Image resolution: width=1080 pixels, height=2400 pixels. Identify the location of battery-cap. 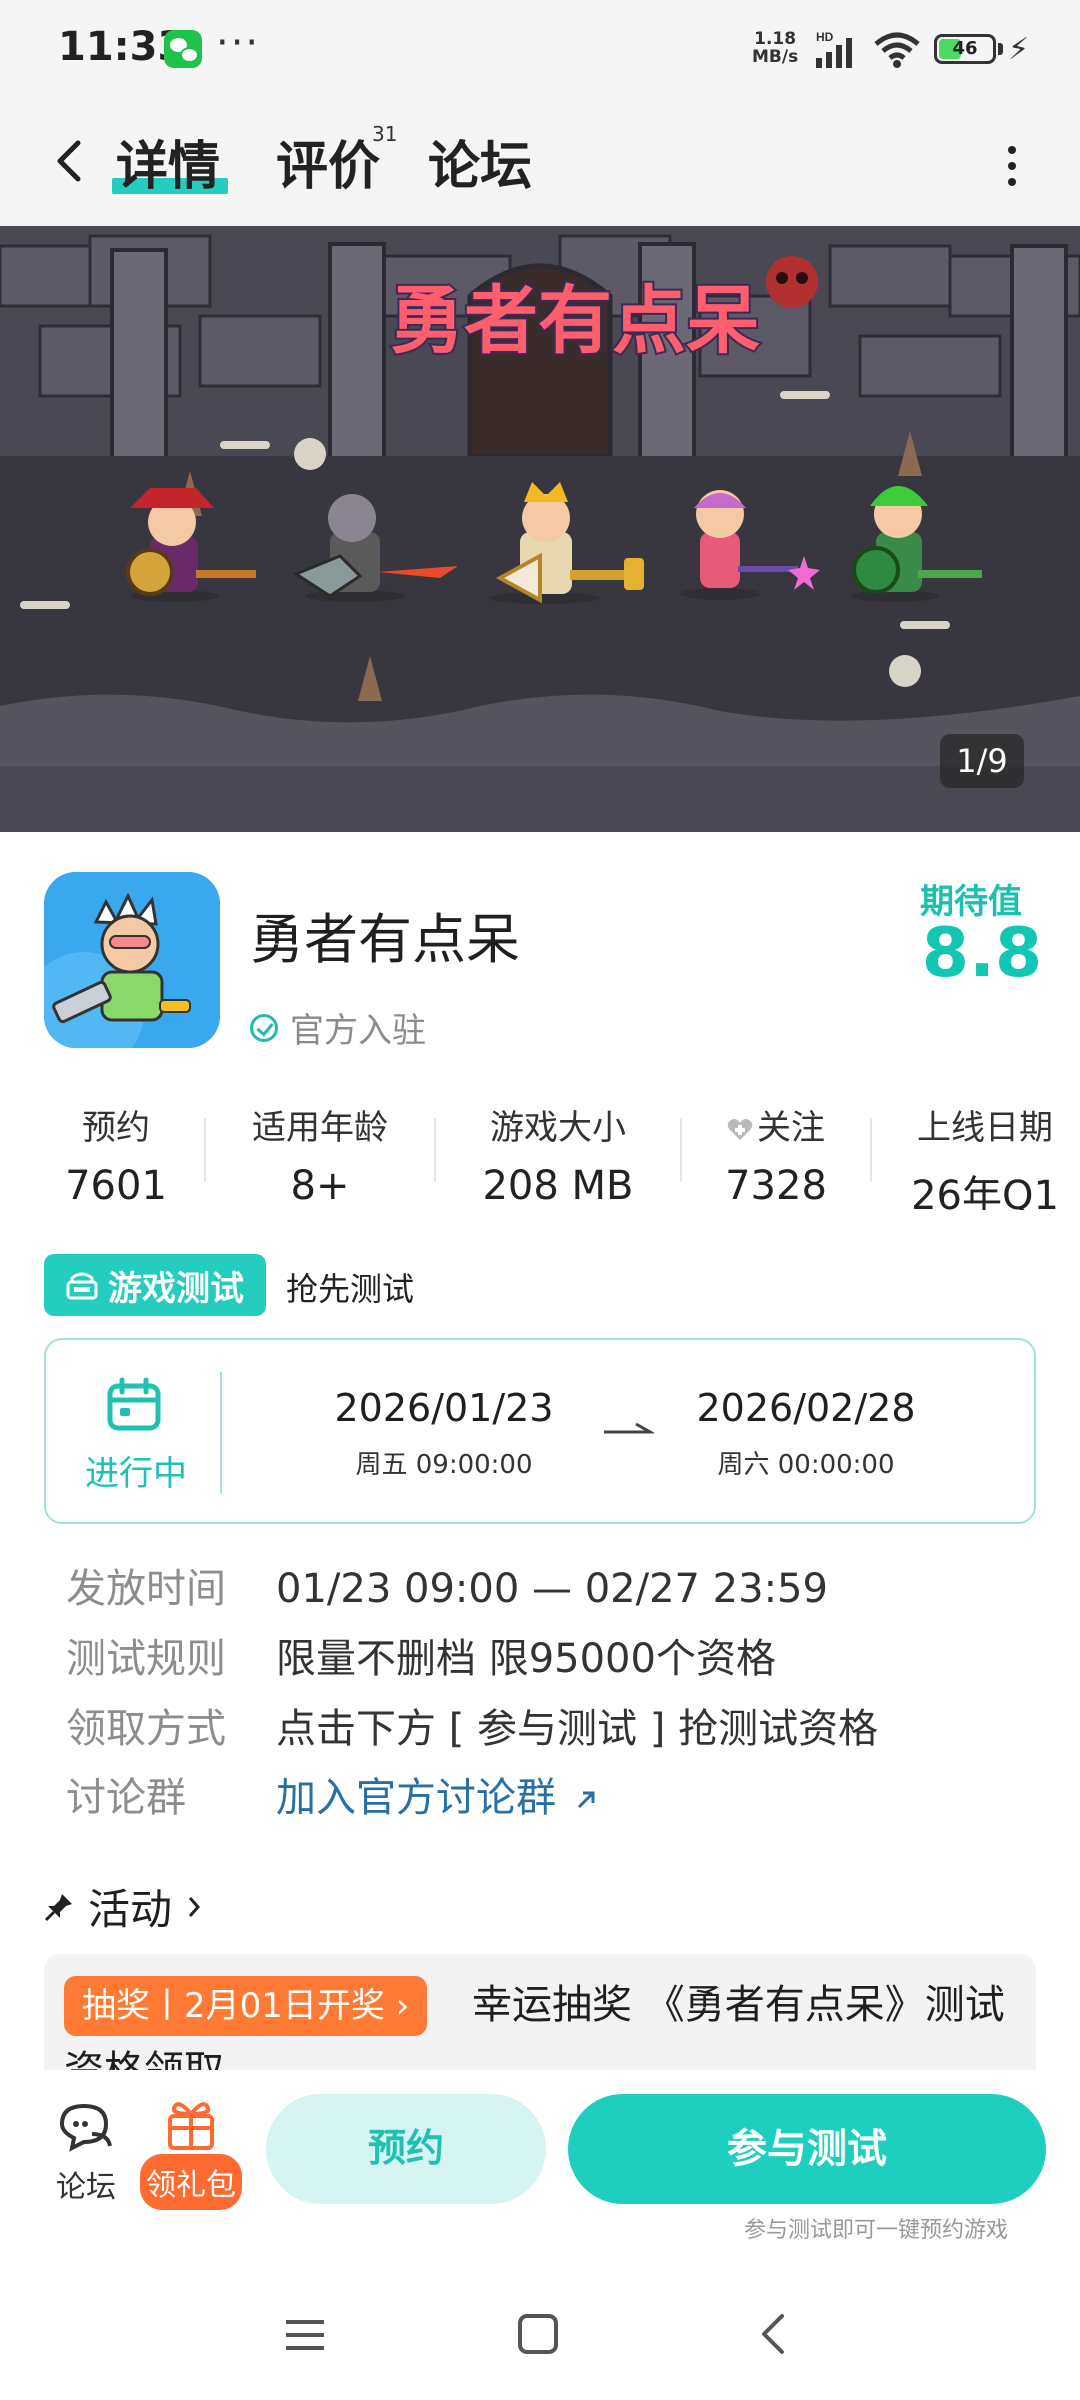
(1000, 49).